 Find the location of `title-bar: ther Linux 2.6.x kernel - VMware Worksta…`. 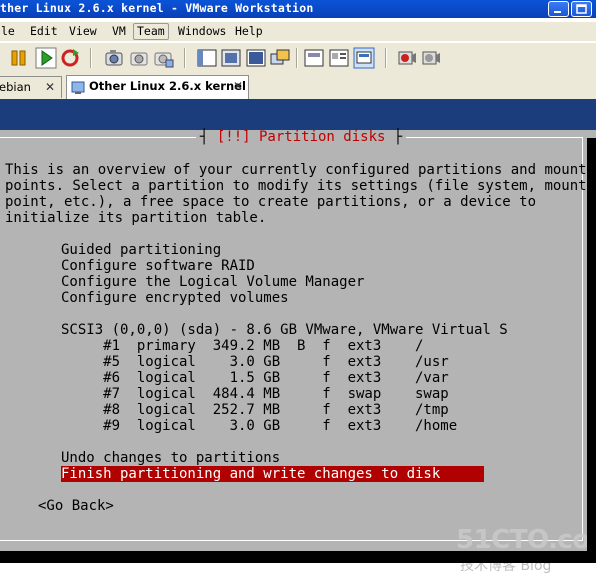

title-bar: ther Linux 2.6.x kernel - VMware Worksta… is located at coordinates (298, 9).